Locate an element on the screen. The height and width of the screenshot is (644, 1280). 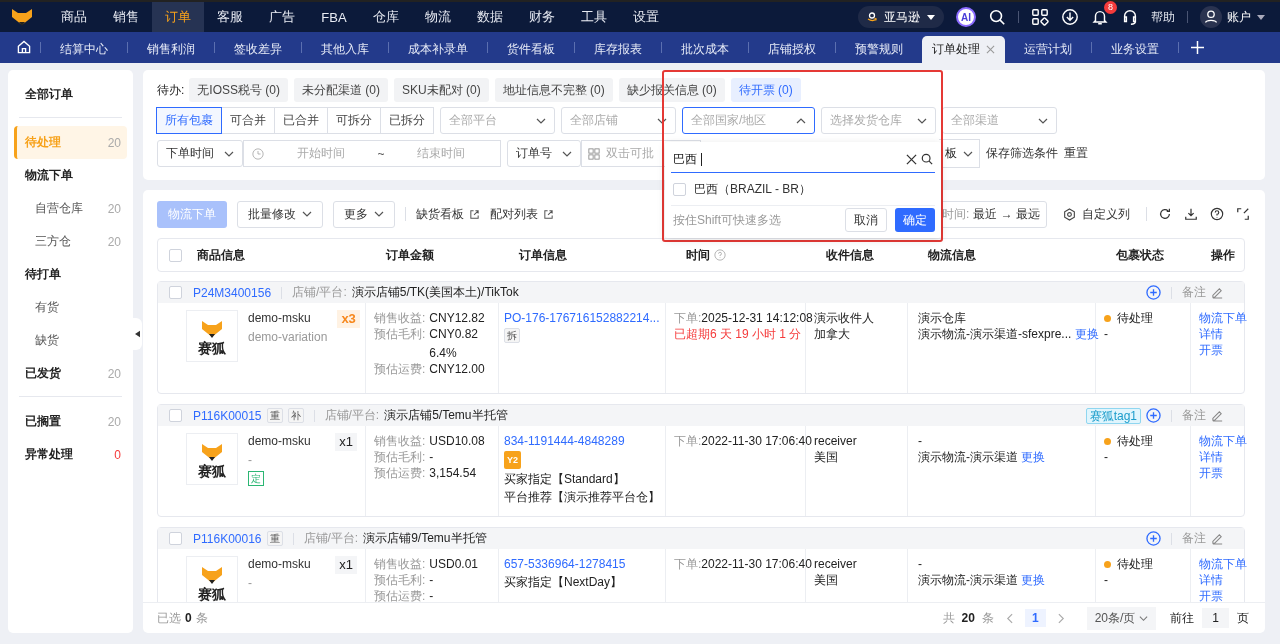
tab: 成本补录单 is located at coordinates (438, 49).